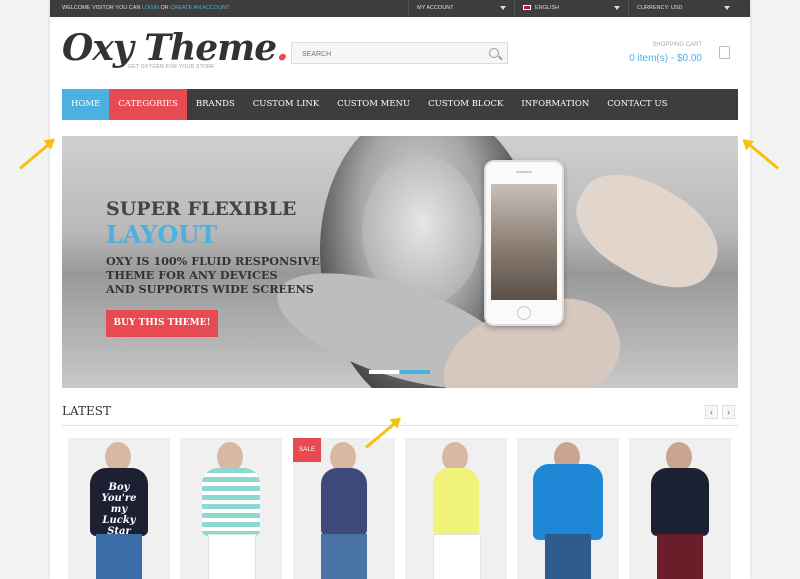  What do you see at coordinates (728, 412) in the screenshot?
I see `carousel-next-button: ›` at bounding box center [728, 412].